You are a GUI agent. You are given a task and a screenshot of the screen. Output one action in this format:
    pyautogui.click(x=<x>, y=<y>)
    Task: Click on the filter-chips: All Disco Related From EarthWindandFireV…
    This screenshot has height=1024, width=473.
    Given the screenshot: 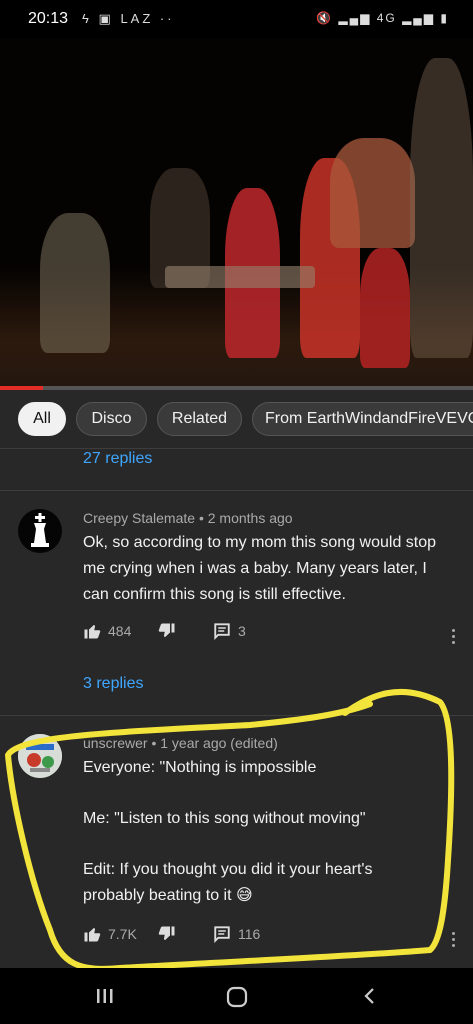 What is the action you would take?
    pyautogui.click(x=236, y=419)
    